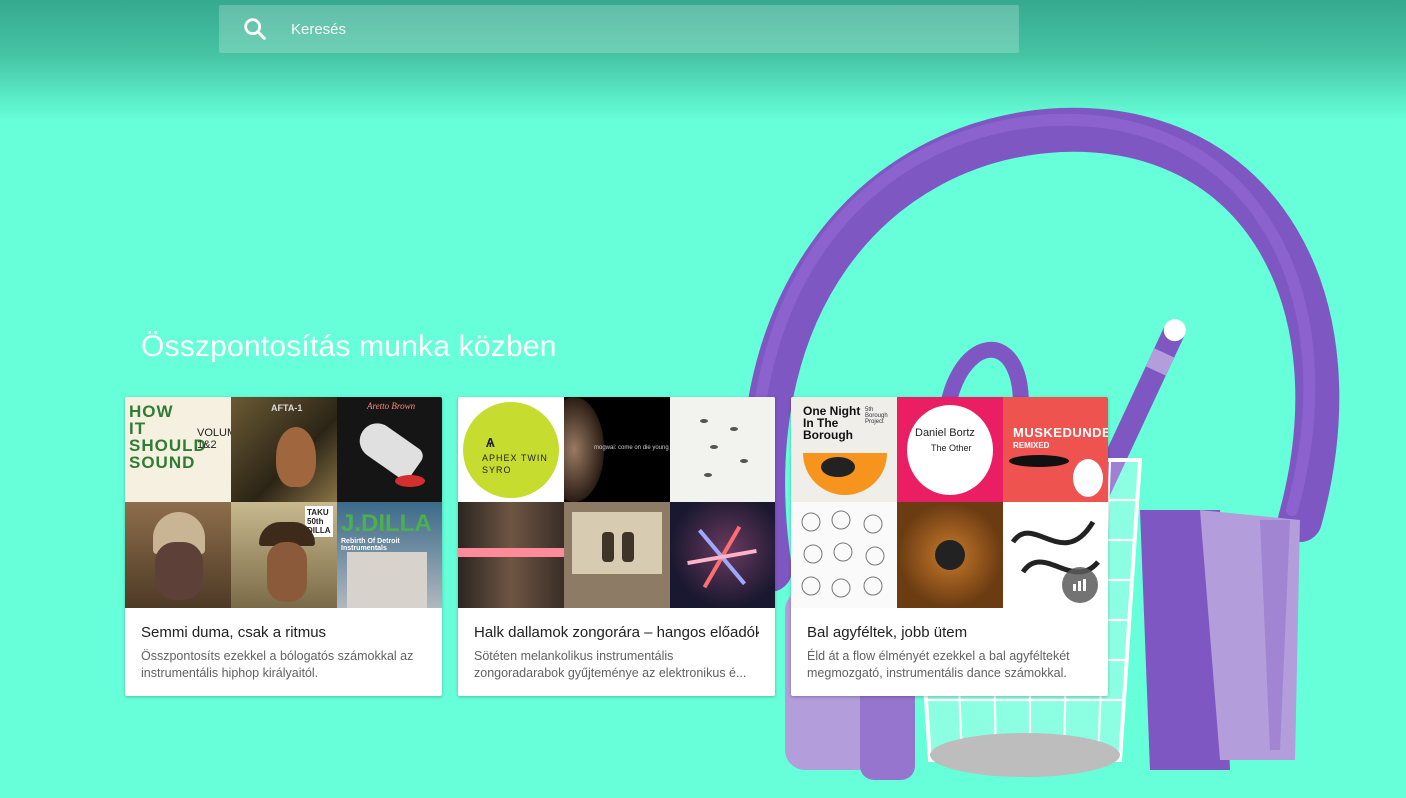 The height and width of the screenshot is (798, 1406). I want to click on card-title: Semmi duma, csak a ritmus, so click(283, 632).